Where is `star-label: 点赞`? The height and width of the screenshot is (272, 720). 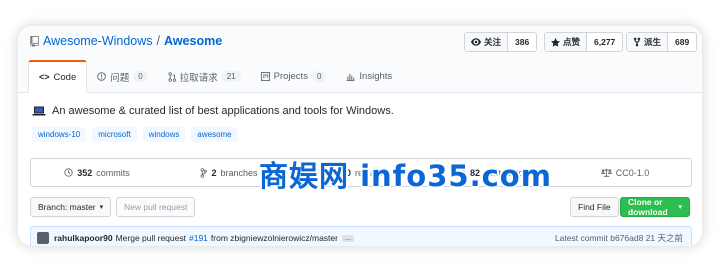
star-label: 点赞 is located at coordinates (572, 42).